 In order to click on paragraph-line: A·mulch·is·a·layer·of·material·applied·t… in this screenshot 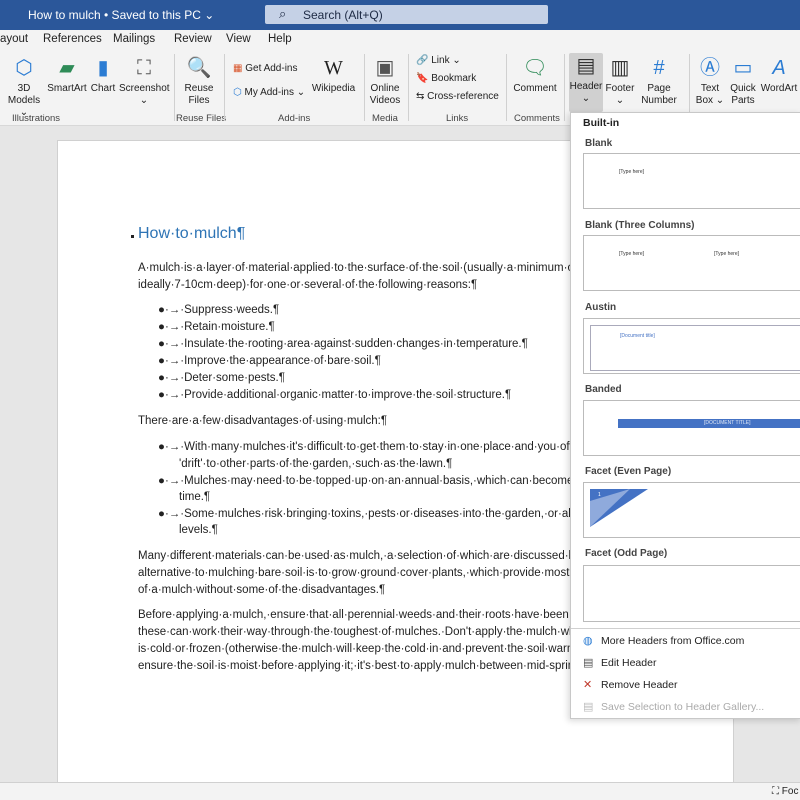, I will do `click(359, 268)`.